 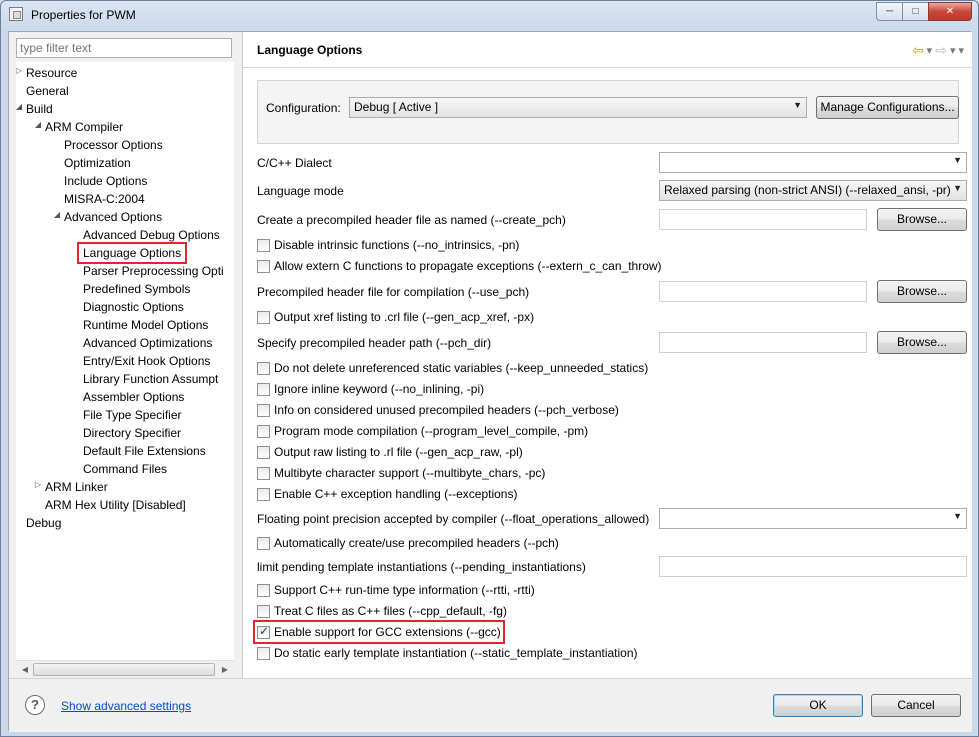 What do you see at coordinates (915, 11) in the screenshot?
I see `maximize-icon: □` at bounding box center [915, 11].